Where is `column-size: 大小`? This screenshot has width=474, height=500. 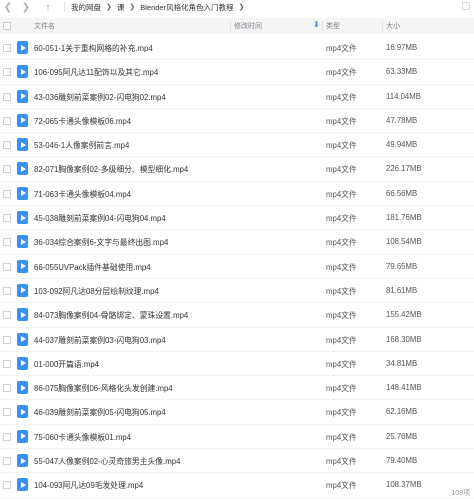 column-size: 大小 is located at coordinates (393, 26).